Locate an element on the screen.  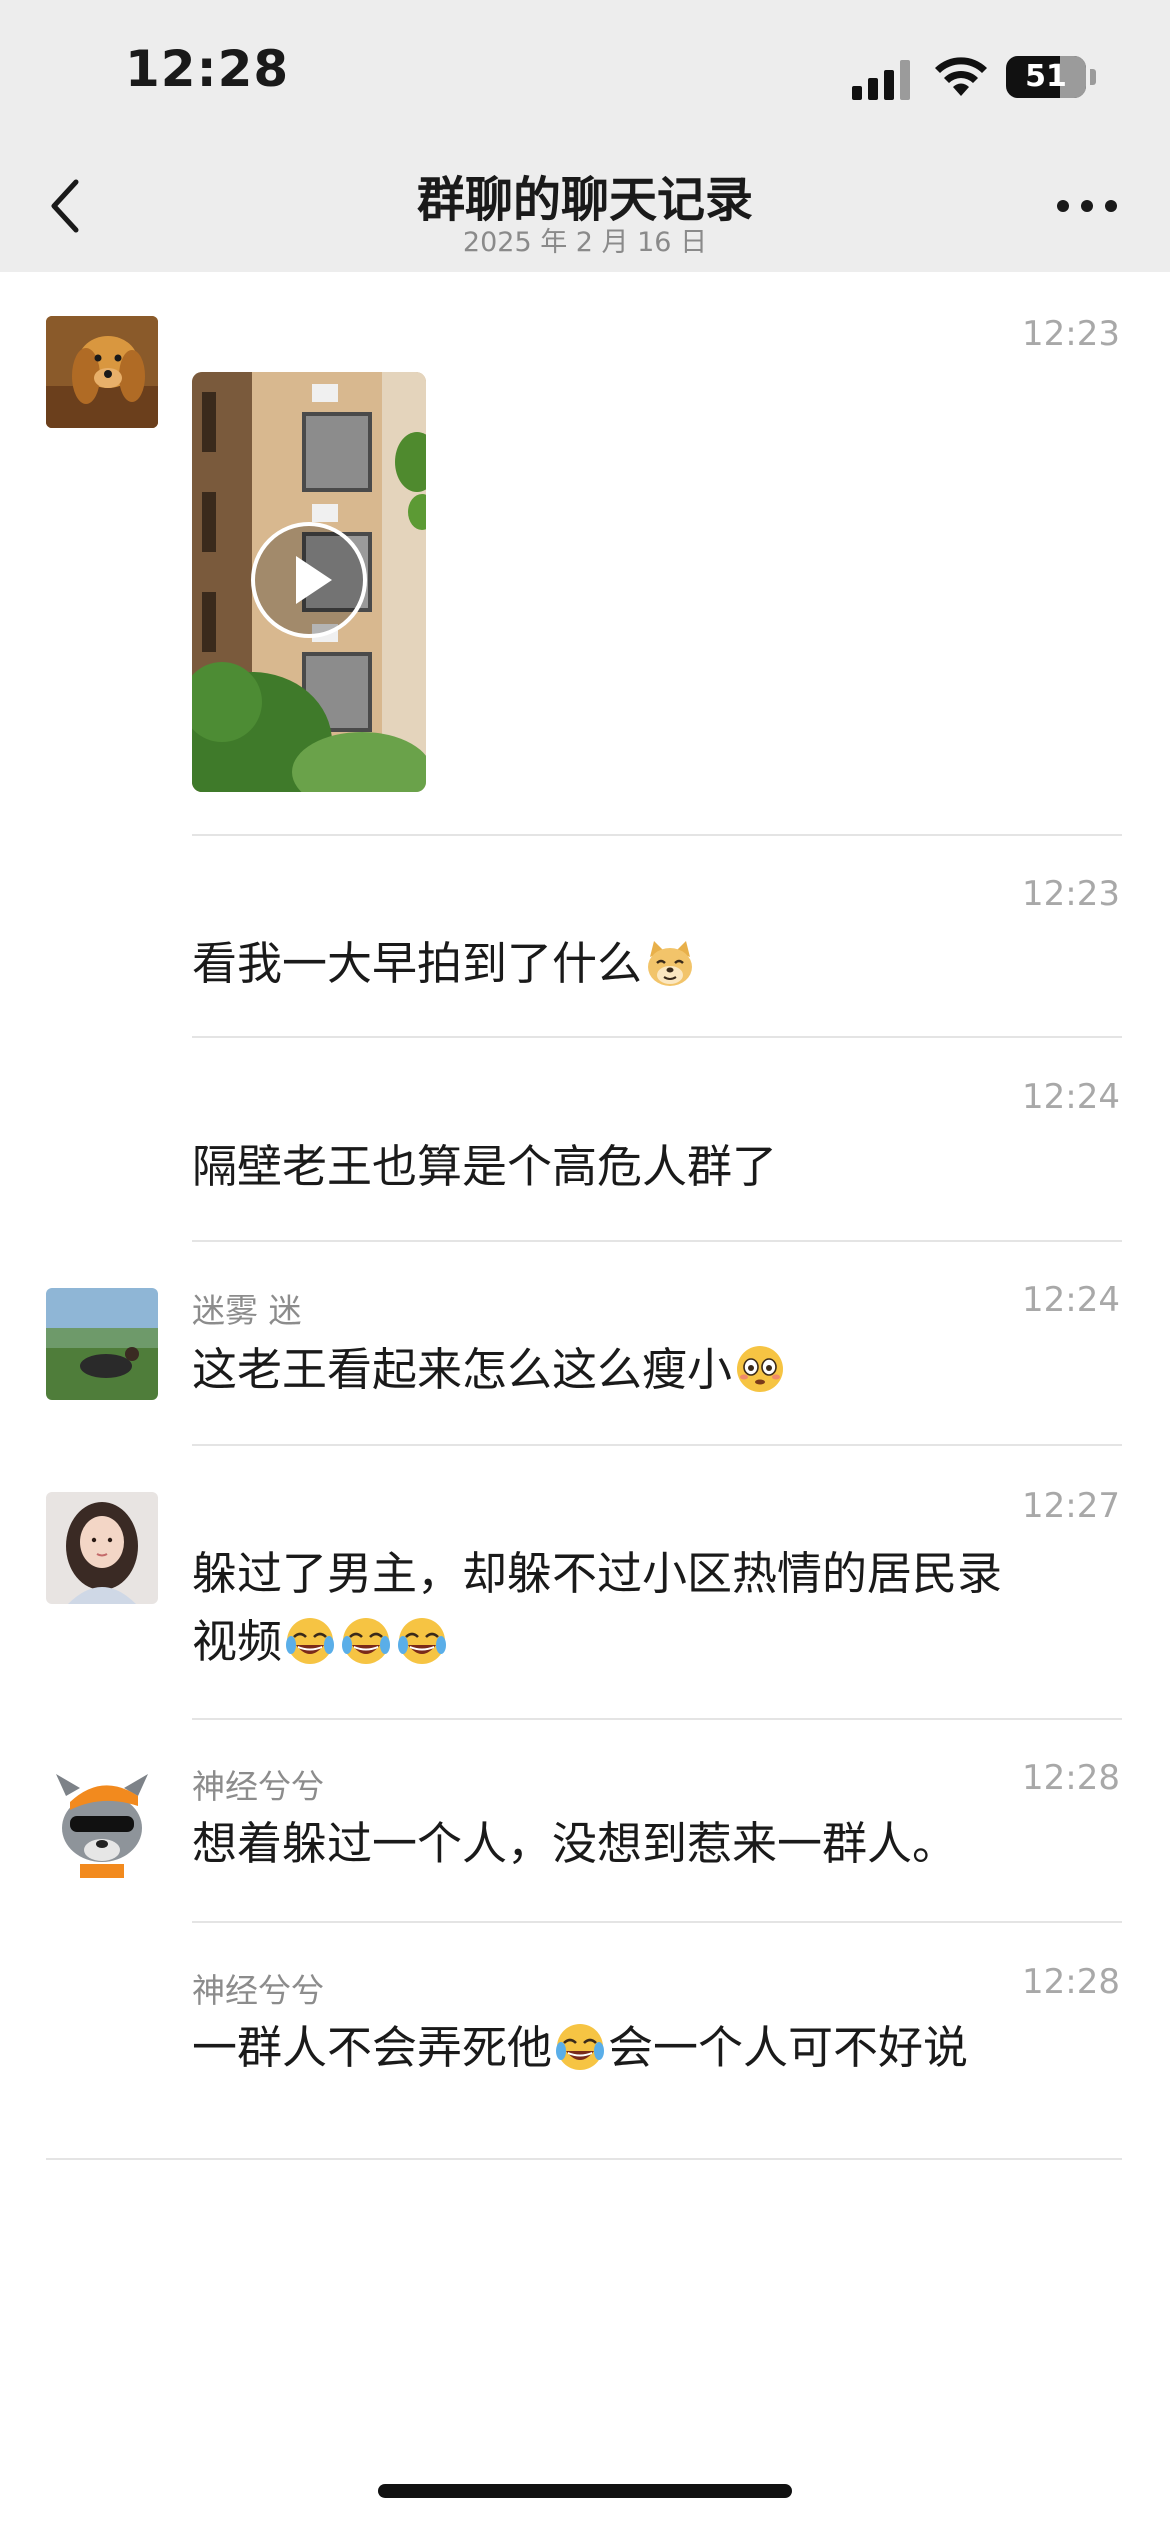
message-text-content: 看我一大早拍到了什么 is located at coordinates (417, 963).